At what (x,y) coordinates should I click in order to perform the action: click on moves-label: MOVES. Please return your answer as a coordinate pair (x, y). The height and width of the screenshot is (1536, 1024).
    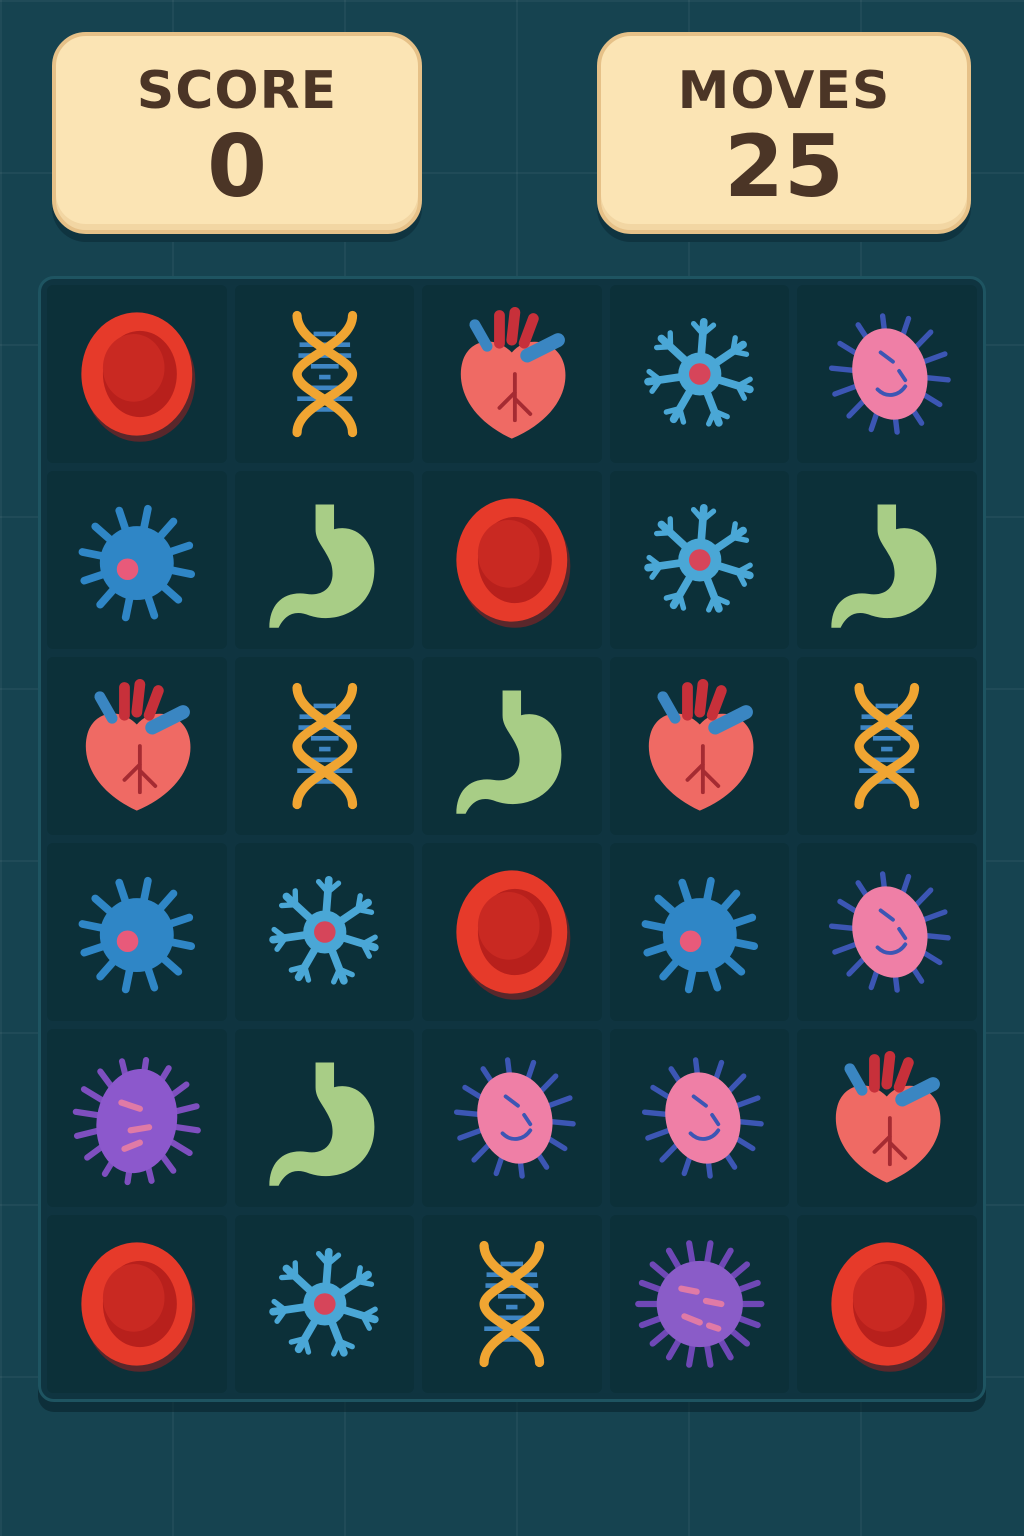
    Looking at the image, I should click on (784, 91).